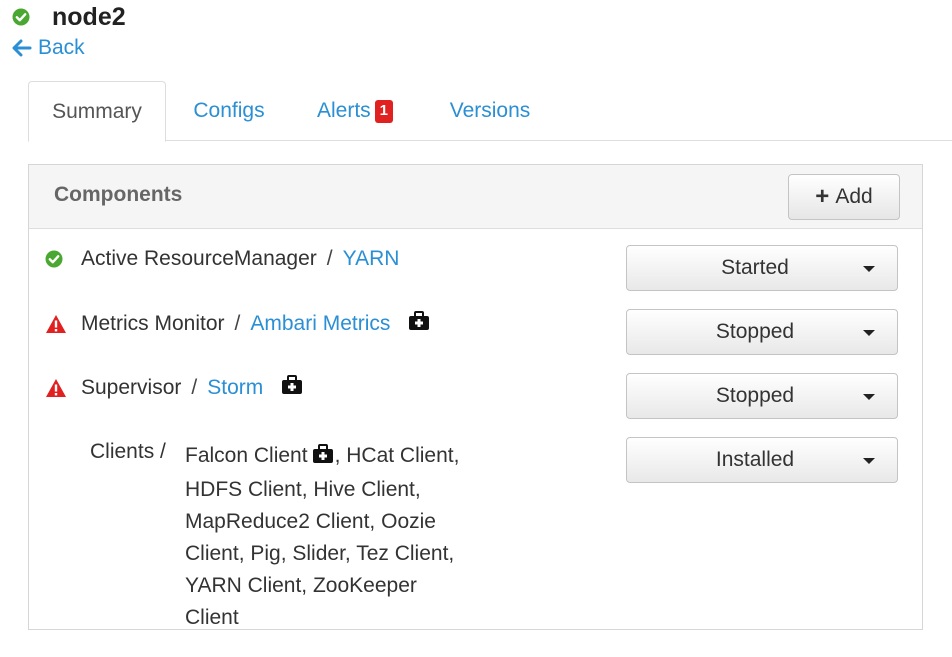 The image size is (952, 657). I want to click on components-title: Components, so click(118, 194).